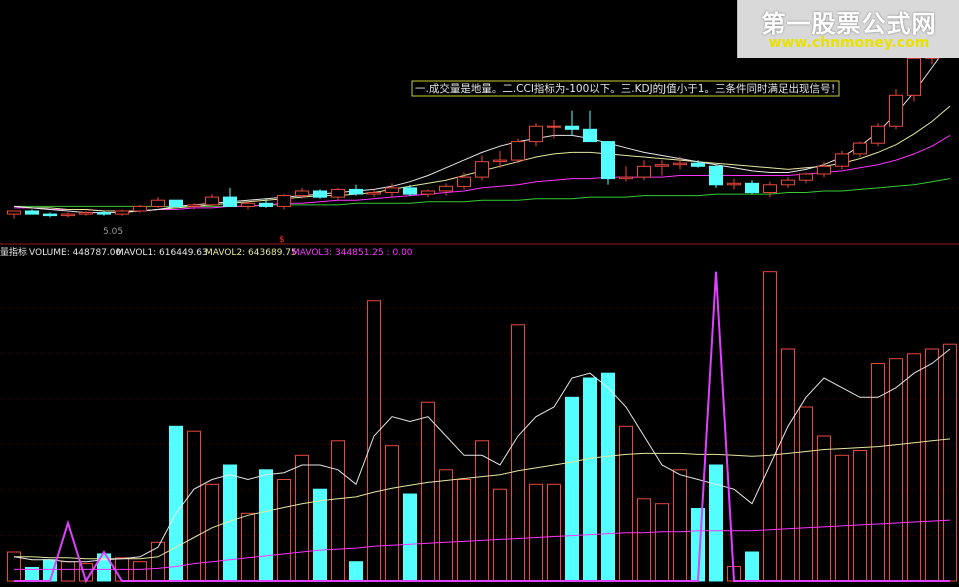 The width and height of the screenshot is (959, 587). Describe the element at coordinates (162, 253) in the screenshot. I see `mavol1-value: MAVOL1: 616449.63` at that location.